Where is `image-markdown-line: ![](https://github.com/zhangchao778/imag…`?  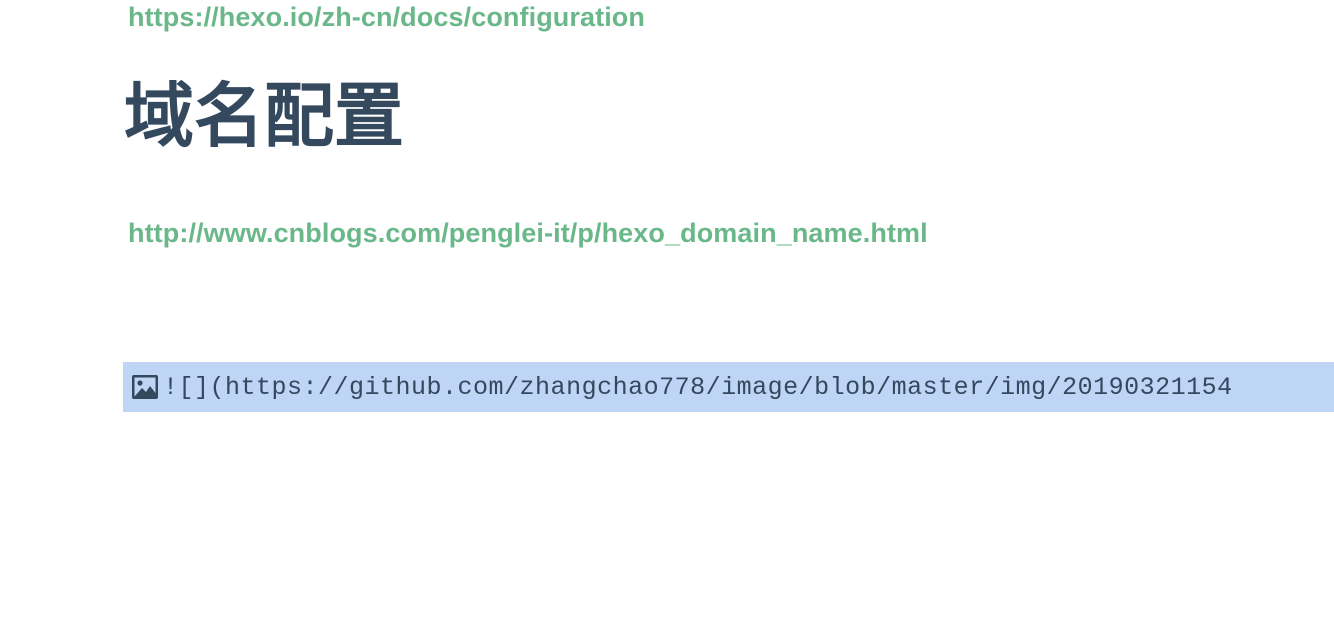 image-markdown-line: ![](https://github.com/zhangchao778/imag… is located at coordinates (728, 387).